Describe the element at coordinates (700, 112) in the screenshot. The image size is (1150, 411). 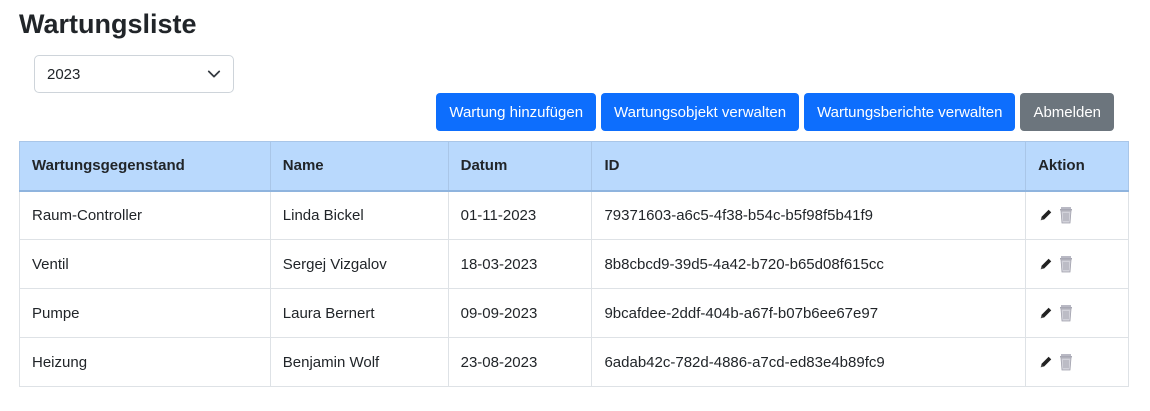
I see `manage-maintenance-object-button: Wartungsobjekt verwalten` at that location.